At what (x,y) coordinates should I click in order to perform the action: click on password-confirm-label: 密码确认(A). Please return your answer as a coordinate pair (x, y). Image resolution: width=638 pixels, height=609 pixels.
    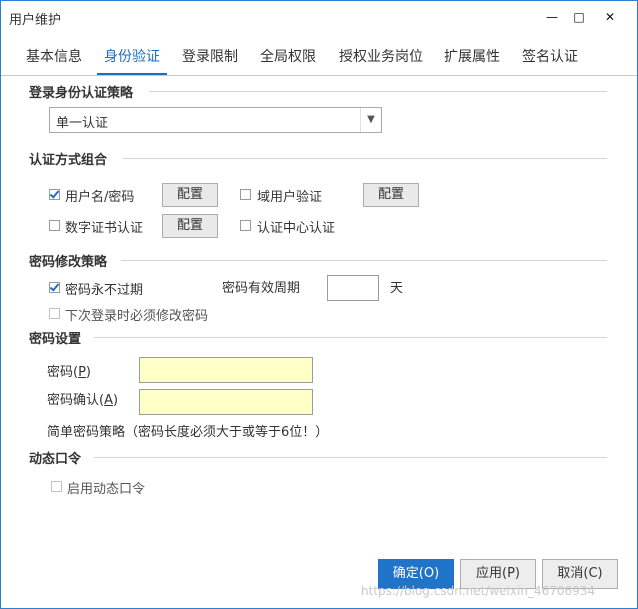
    Looking at the image, I should click on (83, 400).